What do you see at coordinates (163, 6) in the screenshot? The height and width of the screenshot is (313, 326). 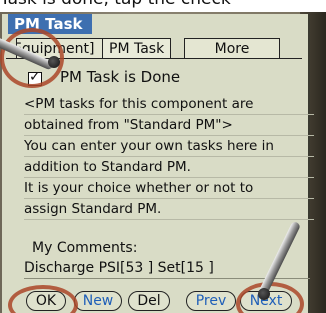 I see `caption-text: Task is done, tap the check` at bounding box center [163, 6].